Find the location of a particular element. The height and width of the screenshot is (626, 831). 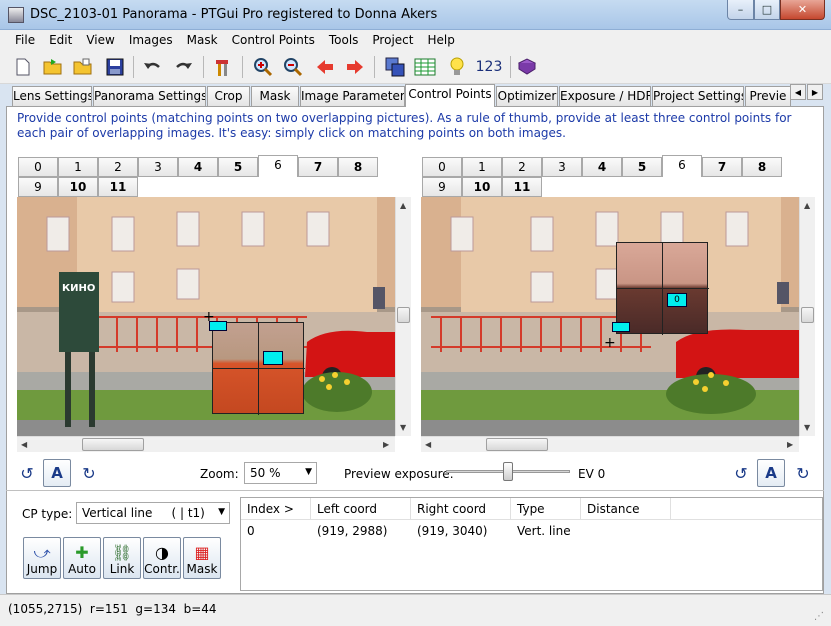

right-vscroll-thumb is located at coordinates (807, 315).